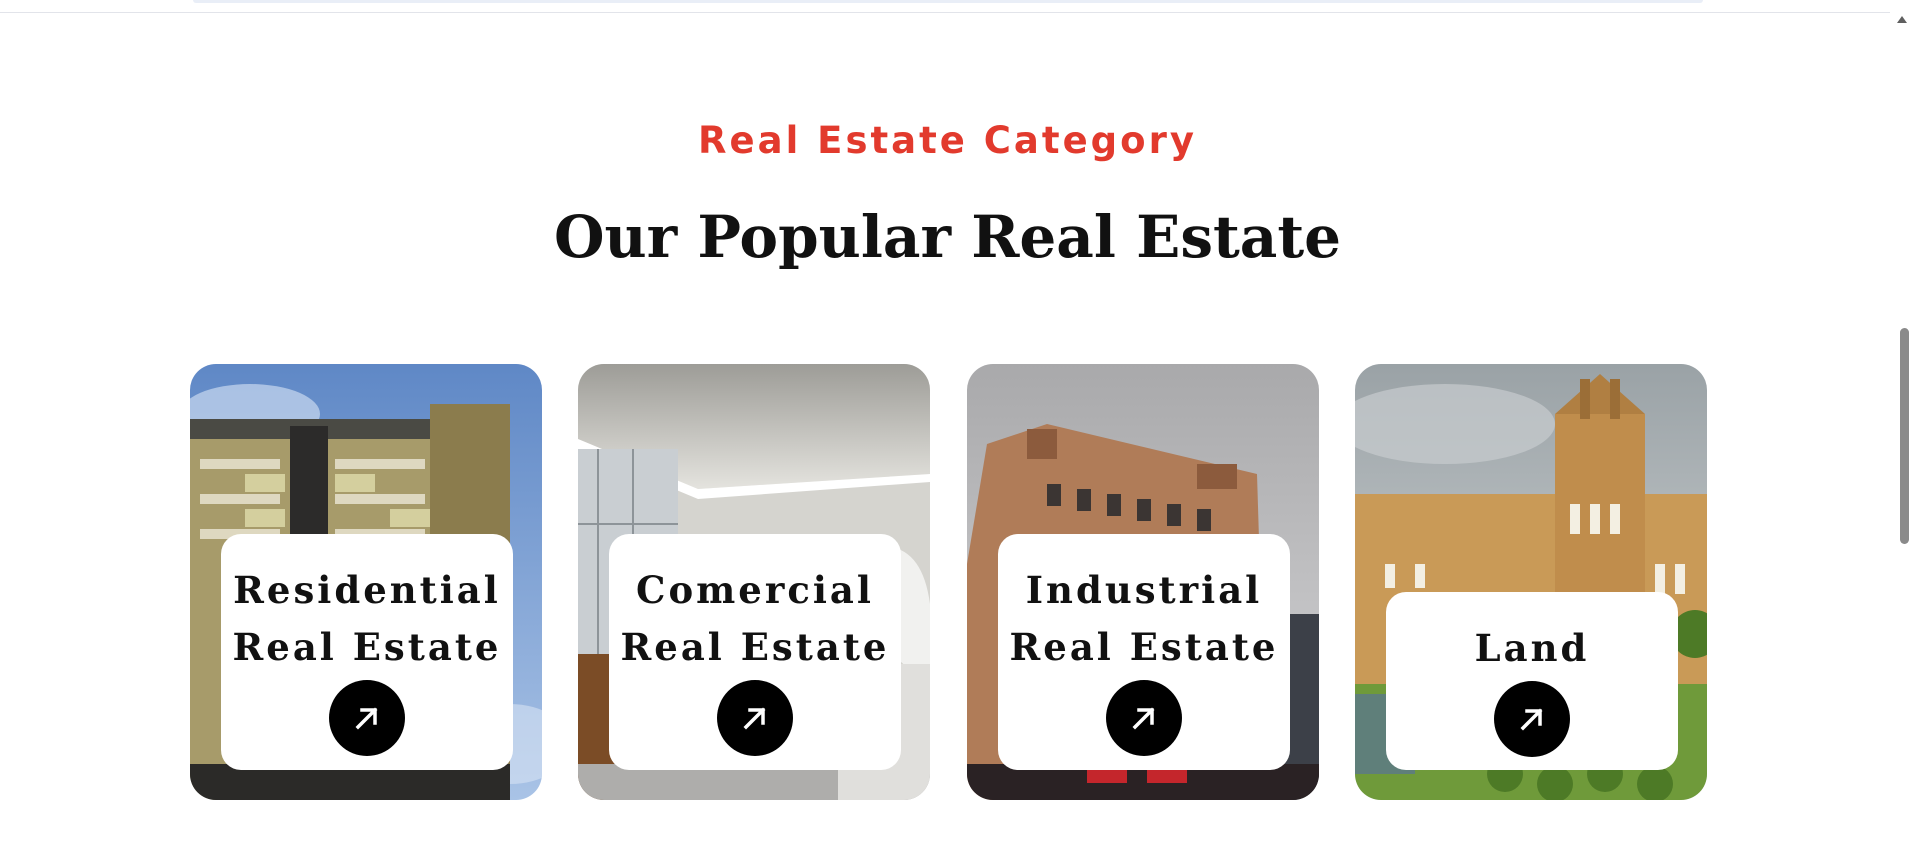  I want to click on scrollbar, so click(1902, 420).